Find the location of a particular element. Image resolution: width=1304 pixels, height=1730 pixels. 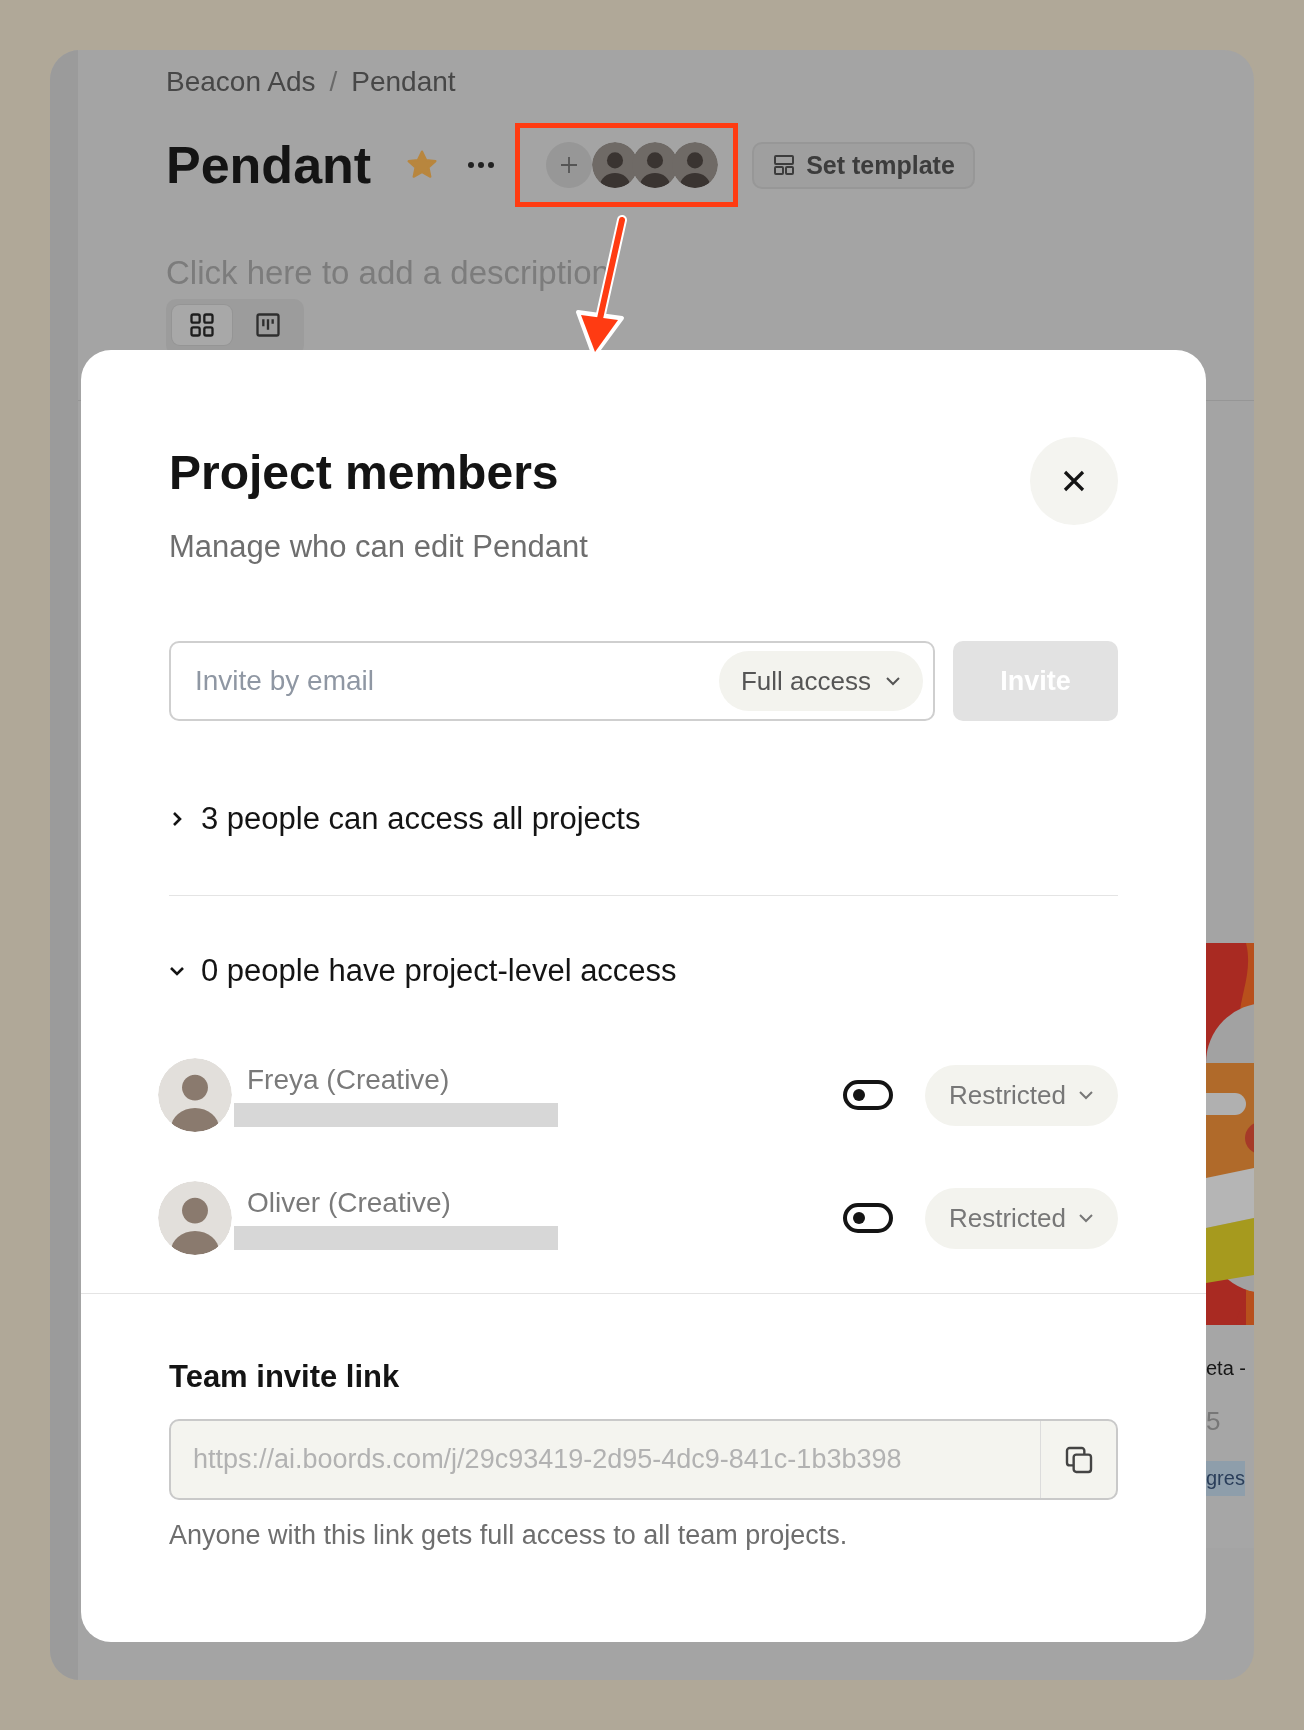

plus-icon is located at coordinates (569, 165).